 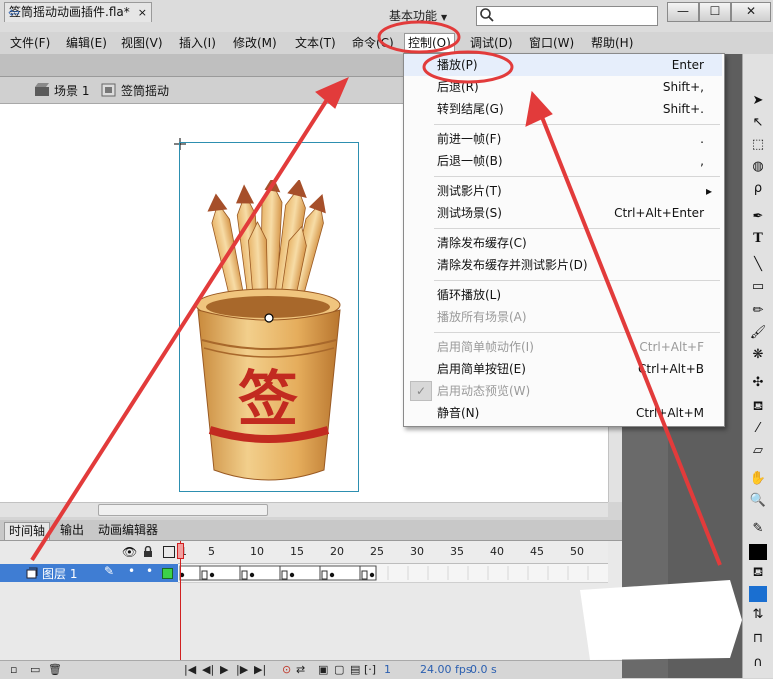 What do you see at coordinates (419, 37) in the screenshot?
I see `highlight-circle-control-menu` at bounding box center [419, 37].